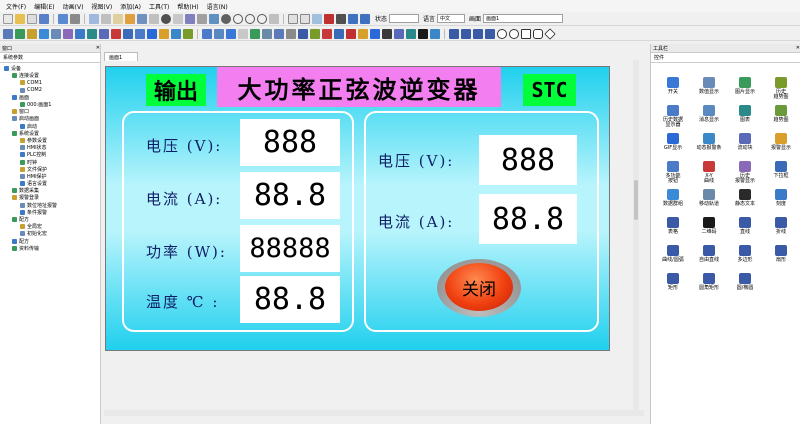 This screenshot has height=424, width=800. I want to click on rounded-rect-tool-icon, so click(538, 33).